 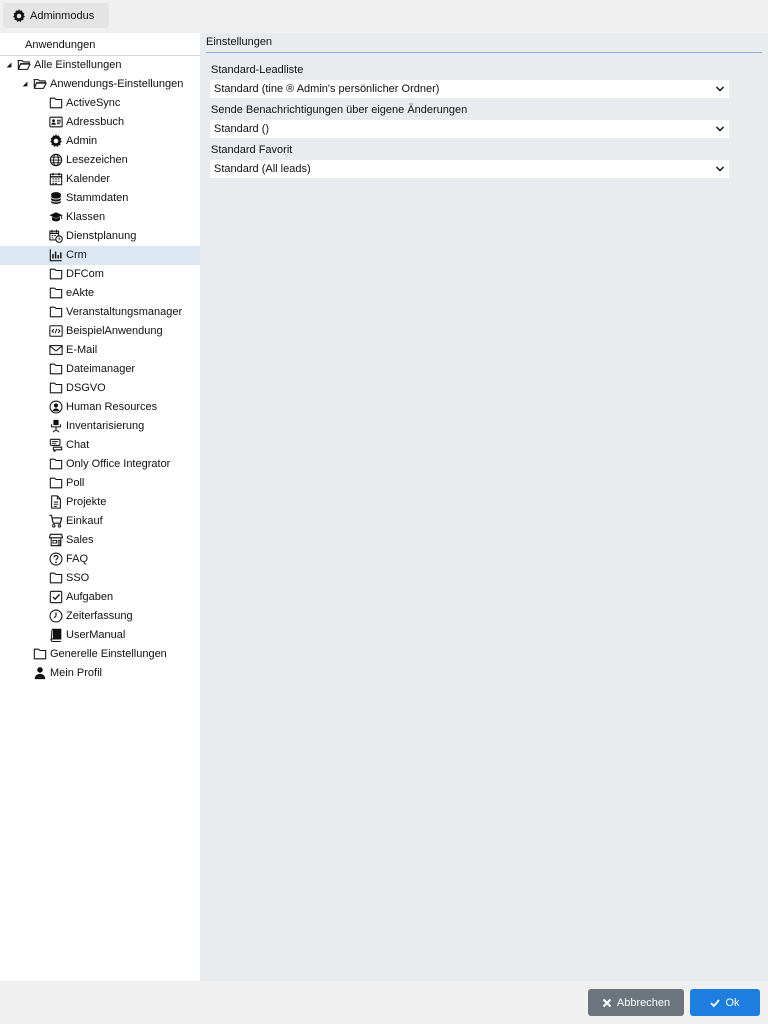 What do you see at coordinates (85, 274) in the screenshot?
I see `tree-item-label: DFCom` at bounding box center [85, 274].